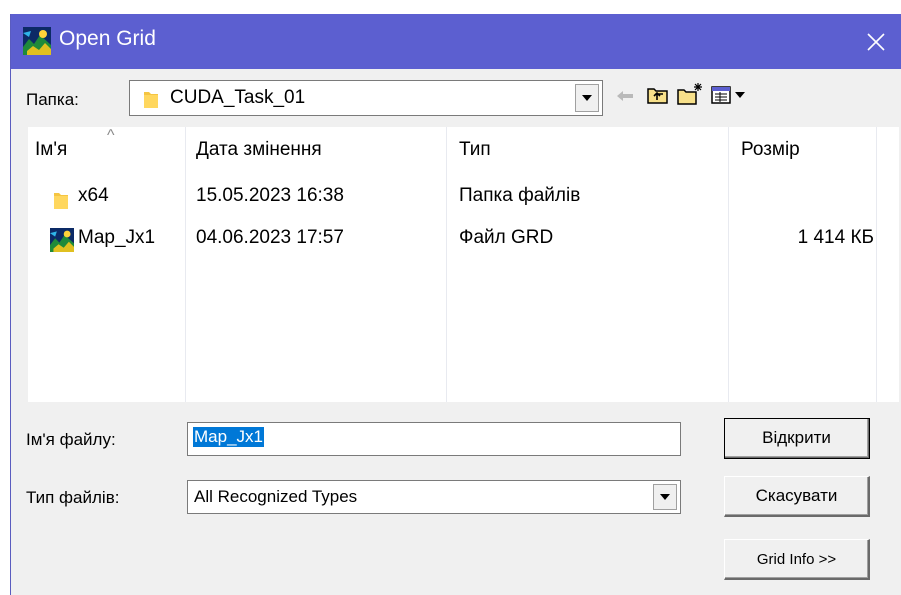 The width and height of the screenshot is (901, 595). What do you see at coordinates (434, 497) in the screenshot?
I see `file-type-select: All Recognized Types` at bounding box center [434, 497].